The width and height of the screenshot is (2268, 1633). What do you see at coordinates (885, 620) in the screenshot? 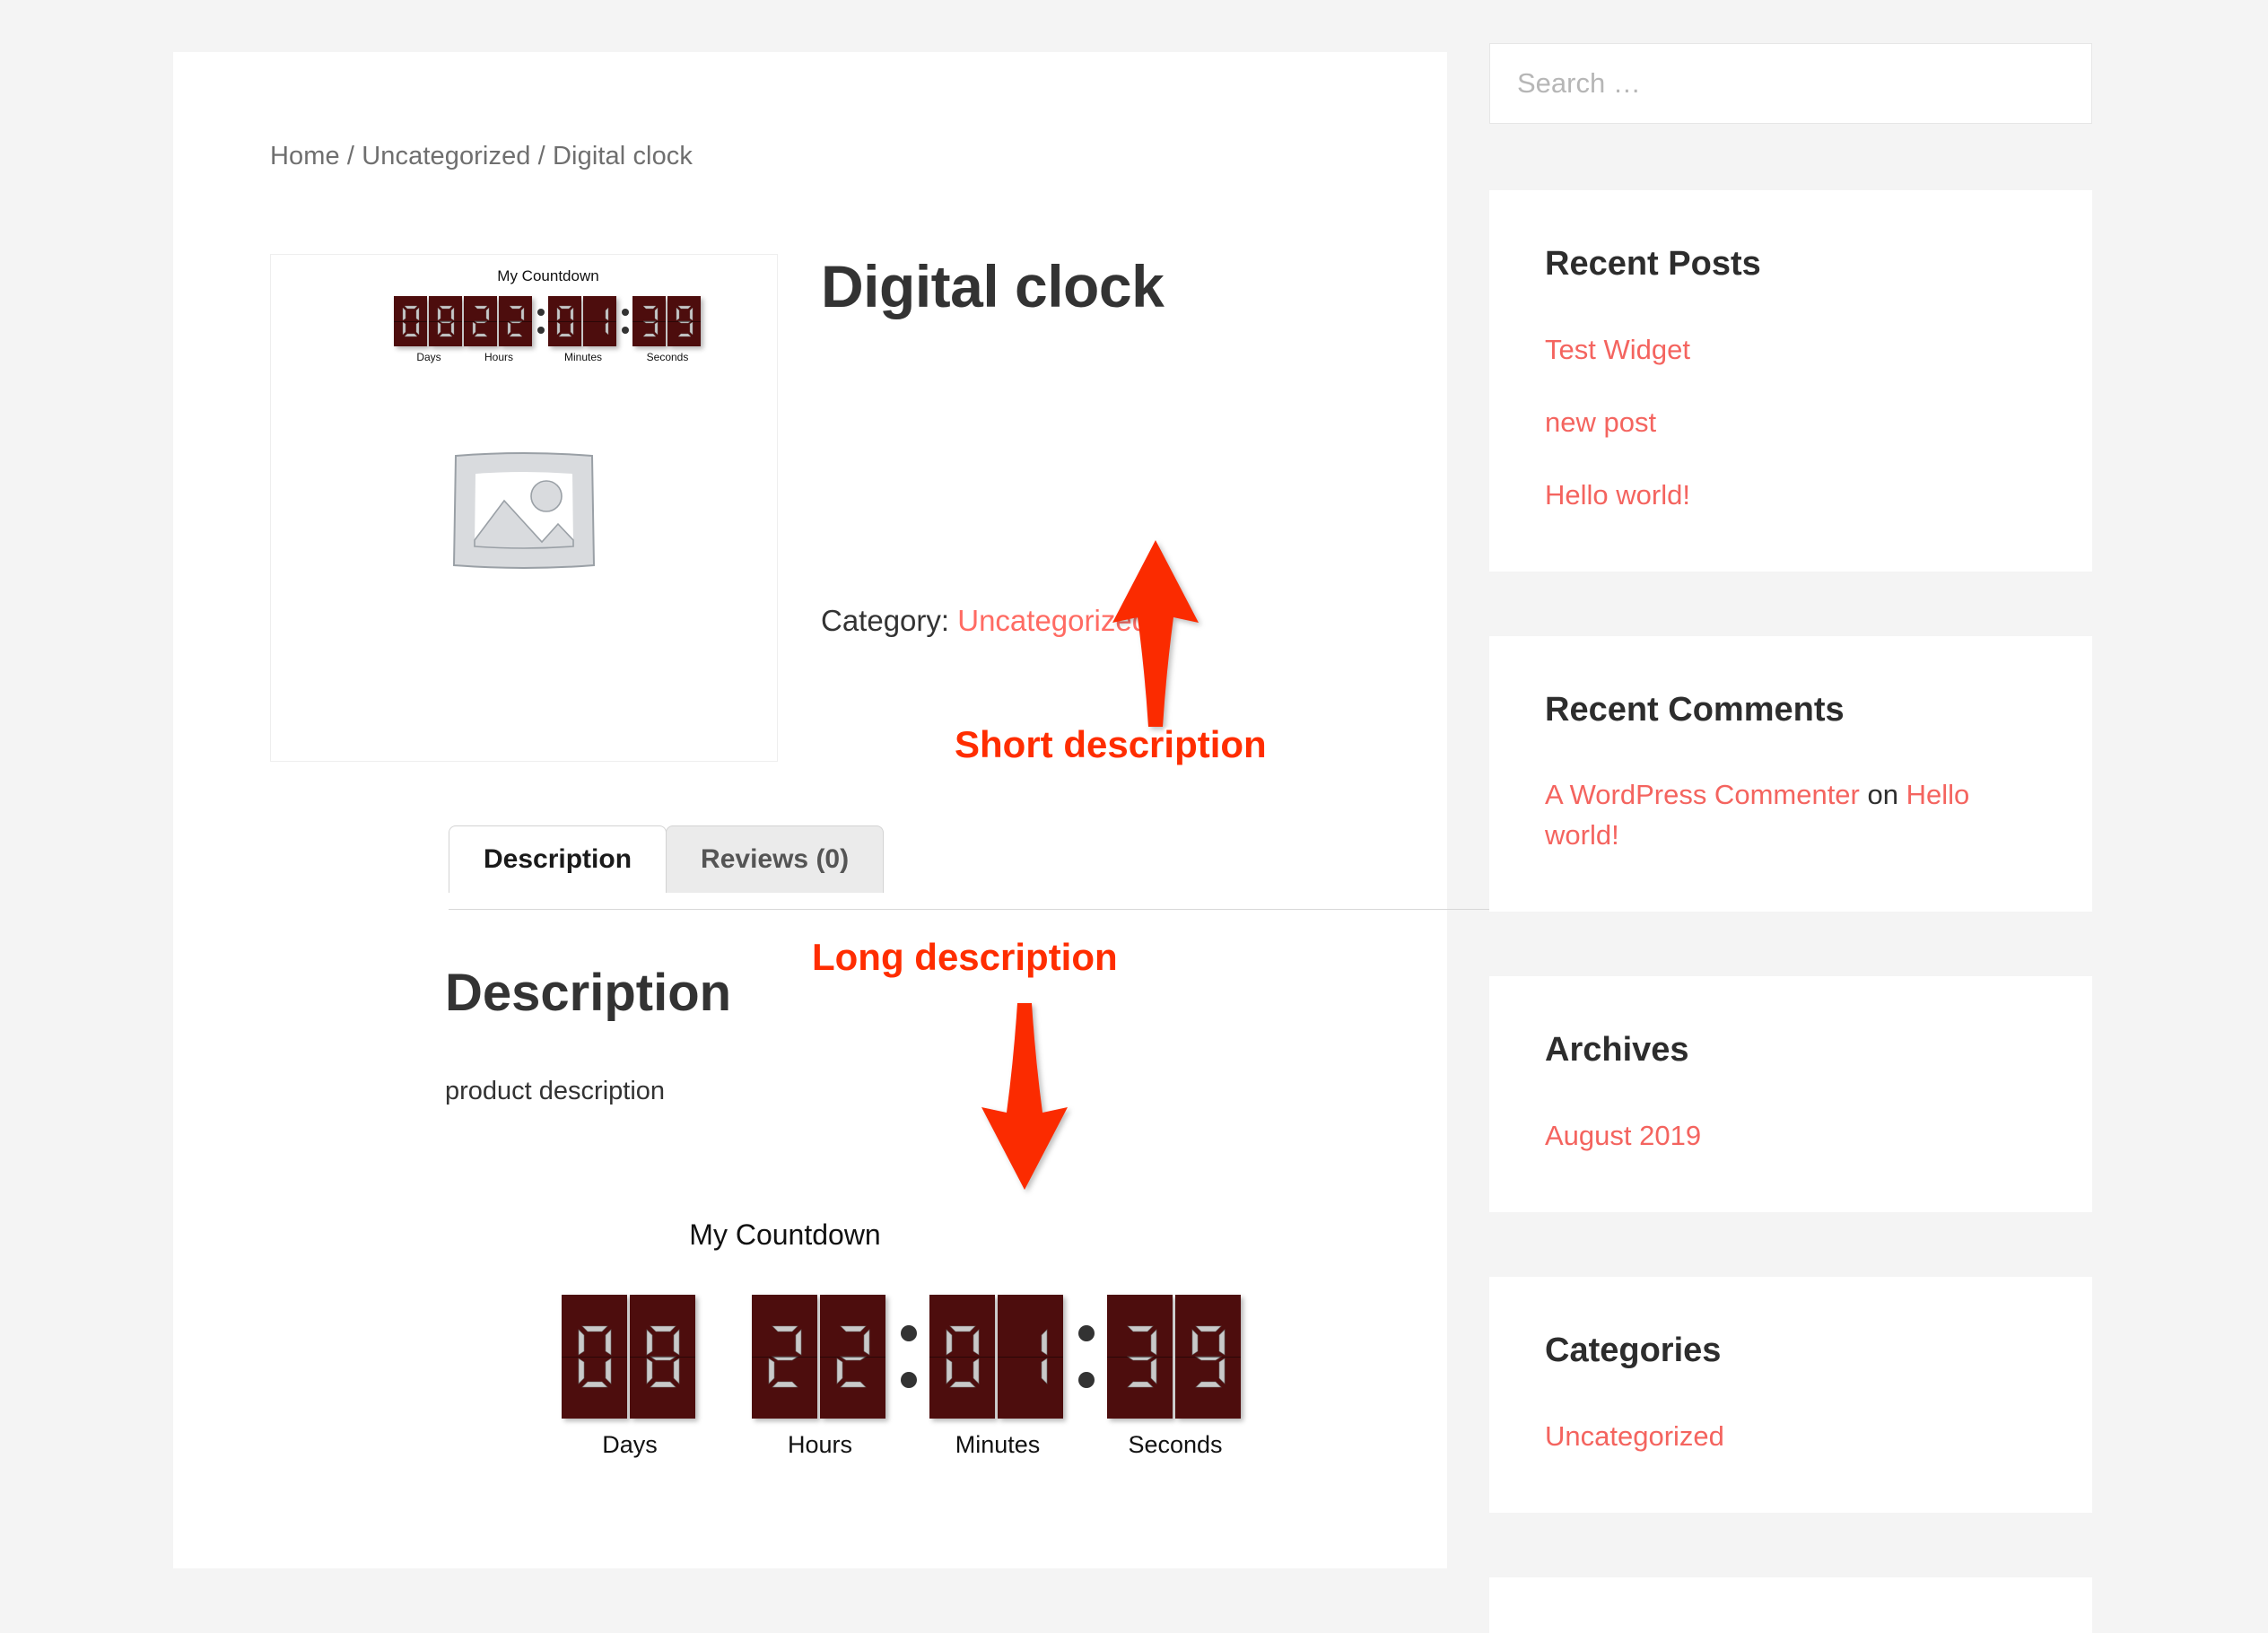
I see `category-label: Category:` at bounding box center [885, 620].